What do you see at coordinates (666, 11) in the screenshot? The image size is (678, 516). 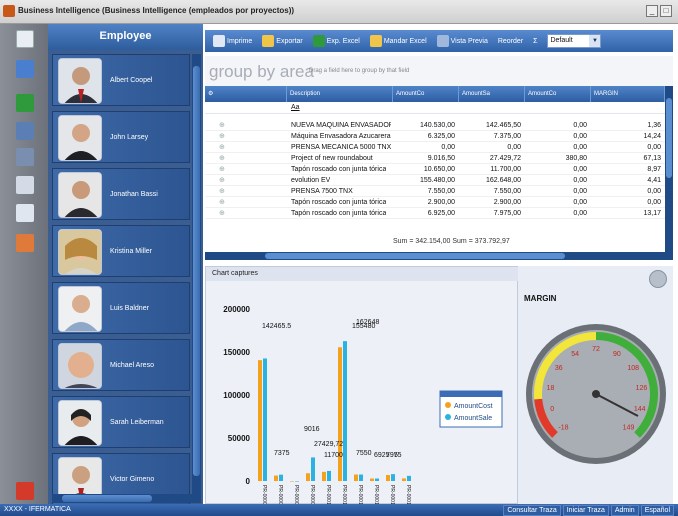 I see `maximize-button: □` at bounding box center [666, 11].